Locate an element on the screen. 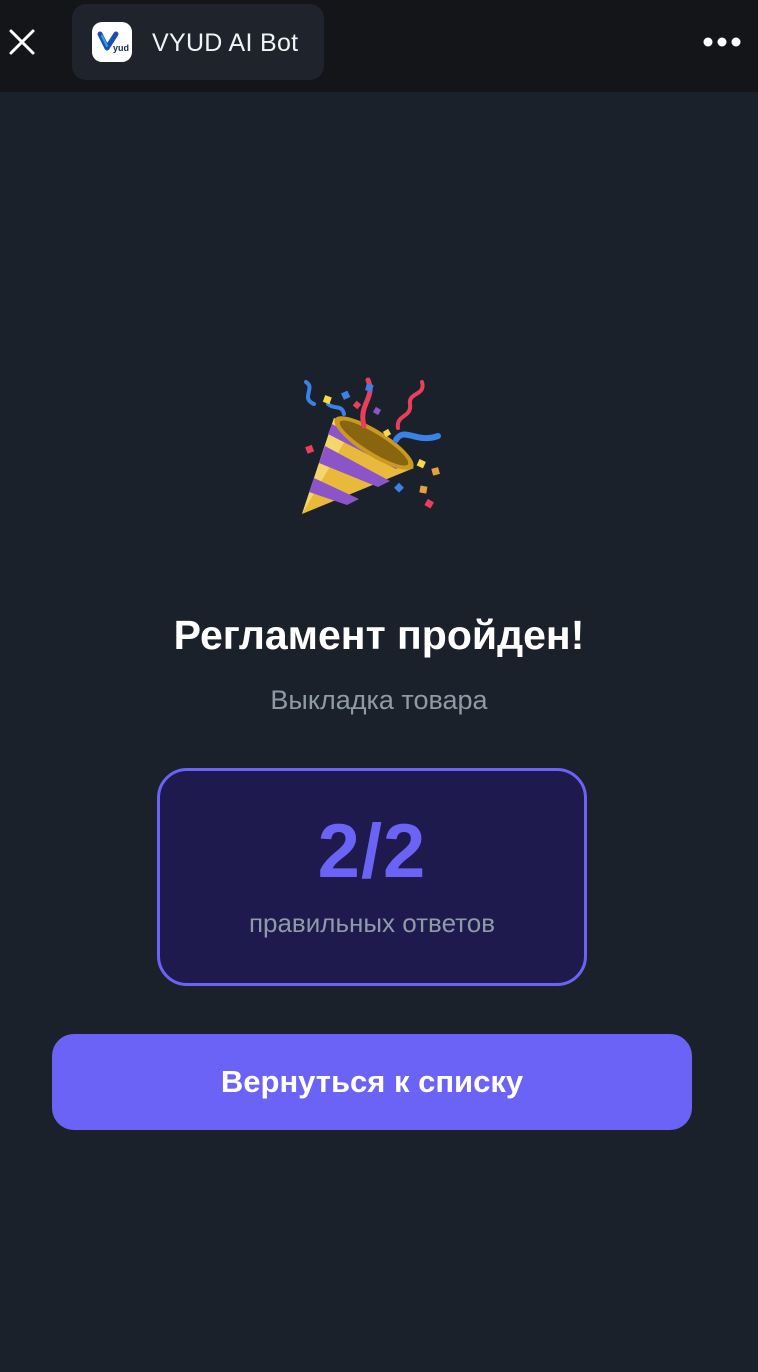 This screenshot has height=1372, width=758. close-icon is located at coordinates (22, 42).